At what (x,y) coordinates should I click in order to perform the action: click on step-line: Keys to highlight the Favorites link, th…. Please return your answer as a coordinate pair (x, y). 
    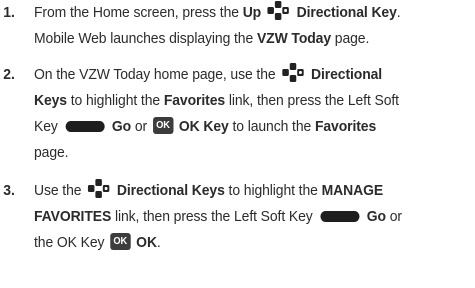
    Looking at the image, I should click on (236, 101).